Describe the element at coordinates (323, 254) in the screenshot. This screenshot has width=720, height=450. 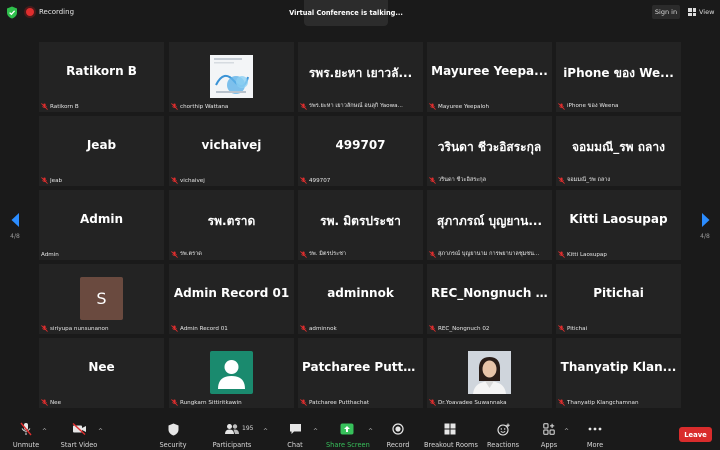
I see `participant-name-label: รพ. มิตรประชา` at that location.